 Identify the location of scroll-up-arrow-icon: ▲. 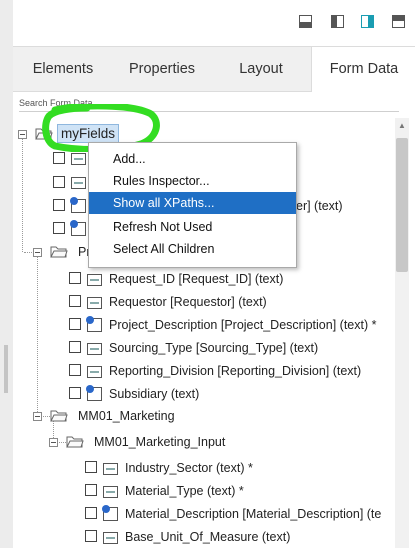
(402, 126).